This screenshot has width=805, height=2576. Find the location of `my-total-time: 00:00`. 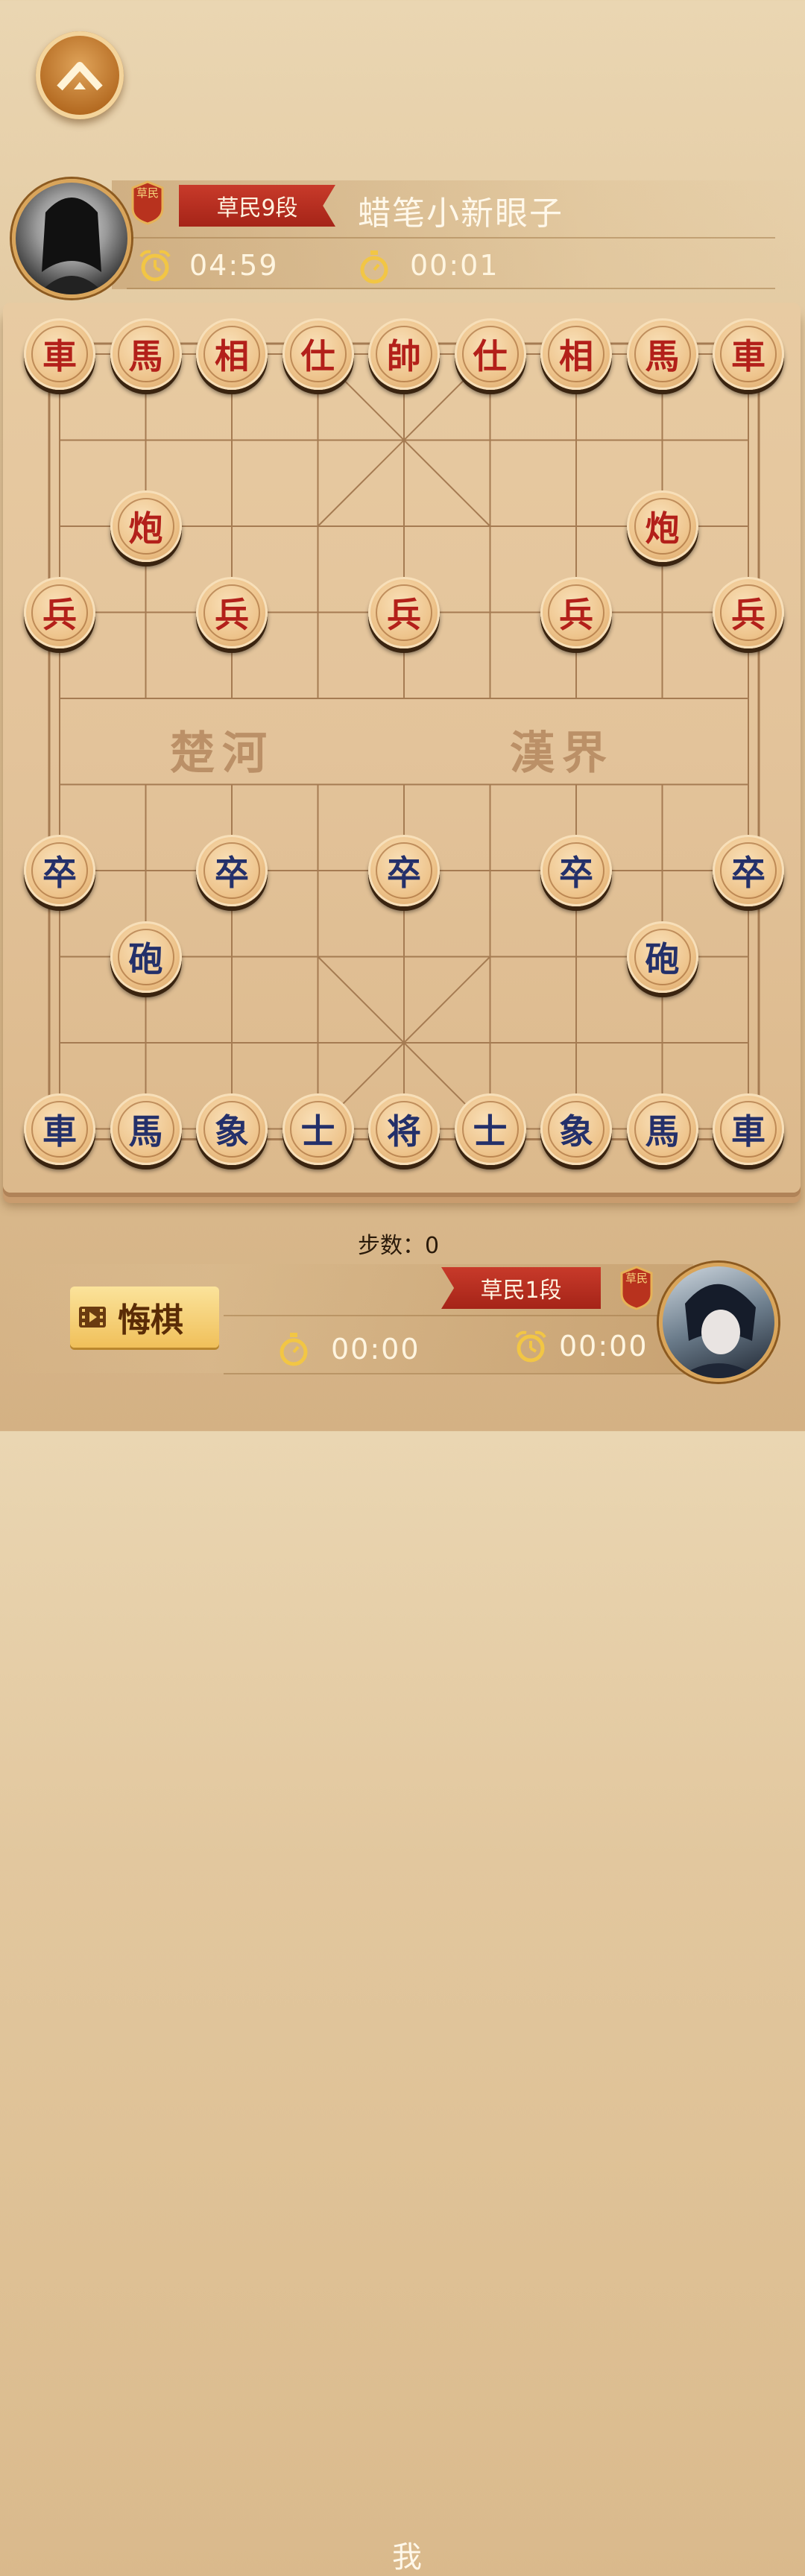

my-total-time: 00:00 is located at coordinates (603, 1347).